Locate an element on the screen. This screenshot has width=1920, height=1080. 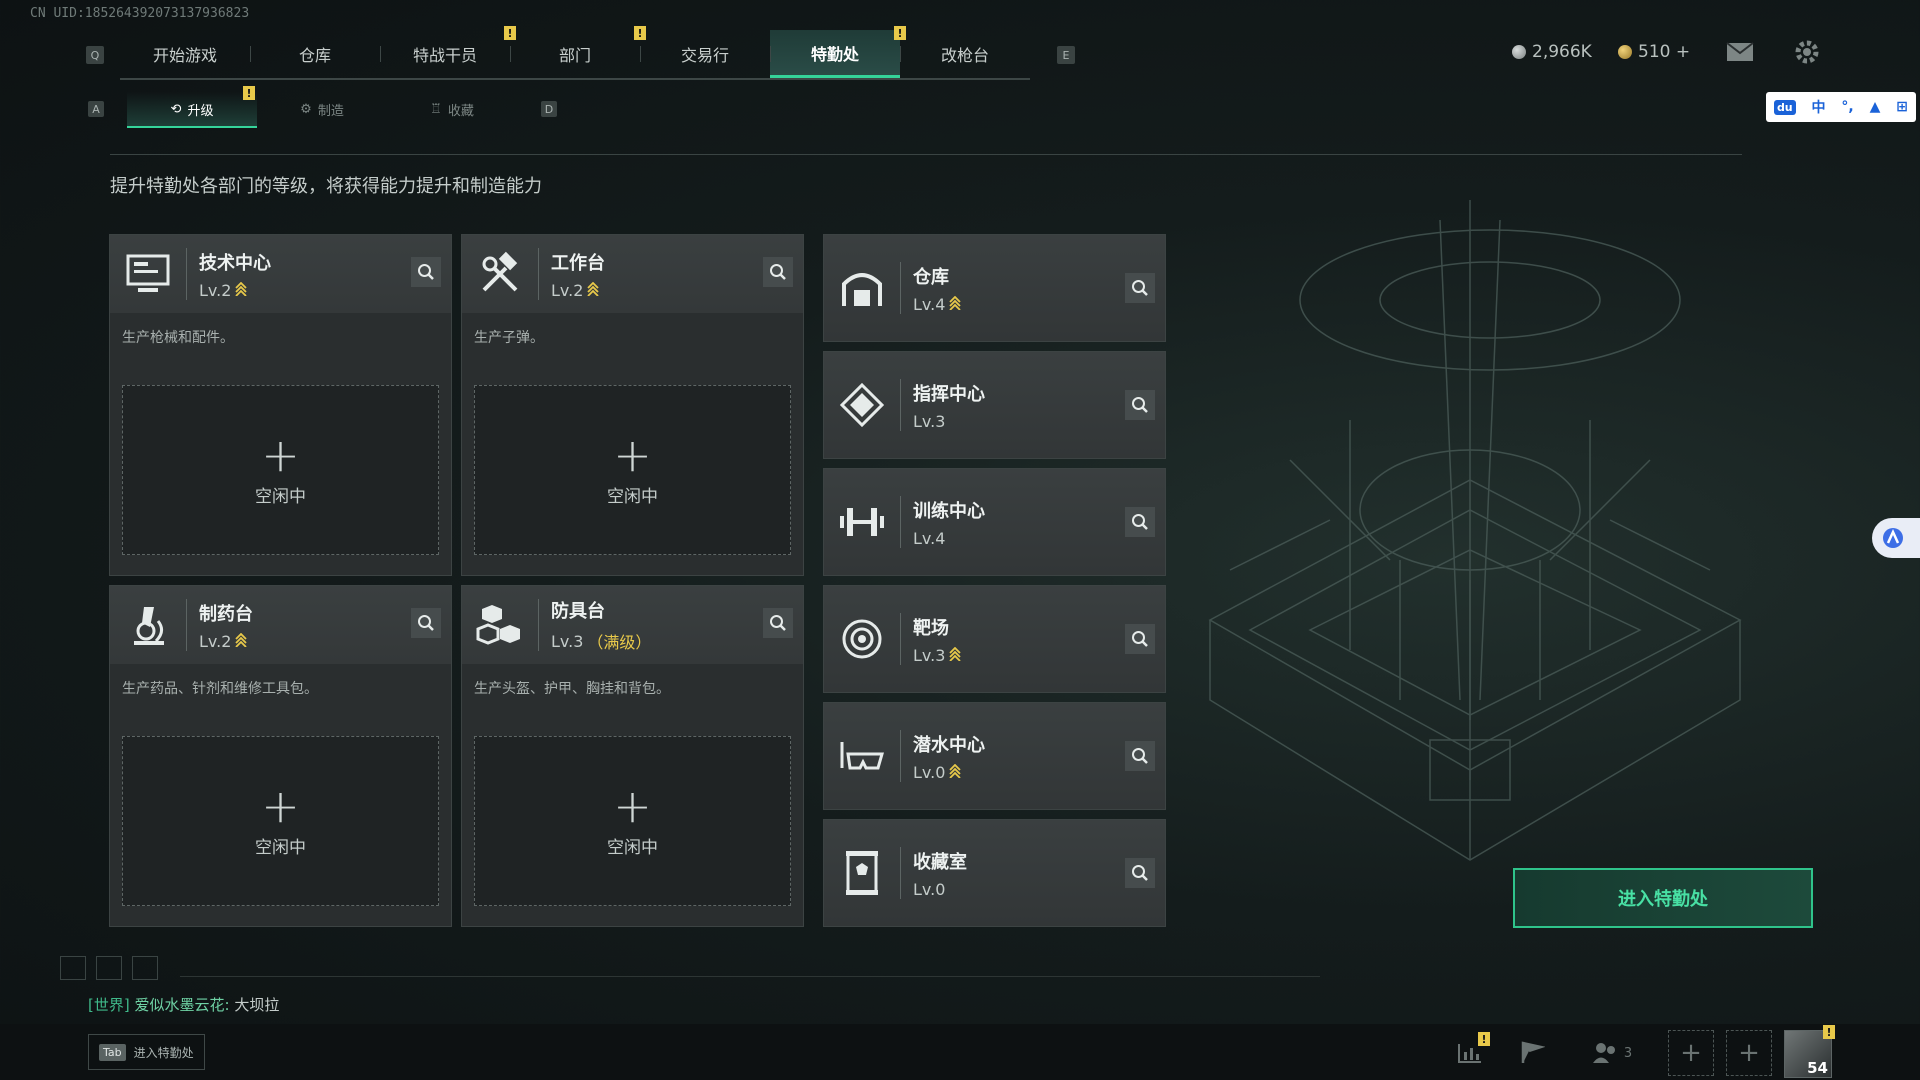
gold-currency: 510 + is located at coordinates (1654, 52).